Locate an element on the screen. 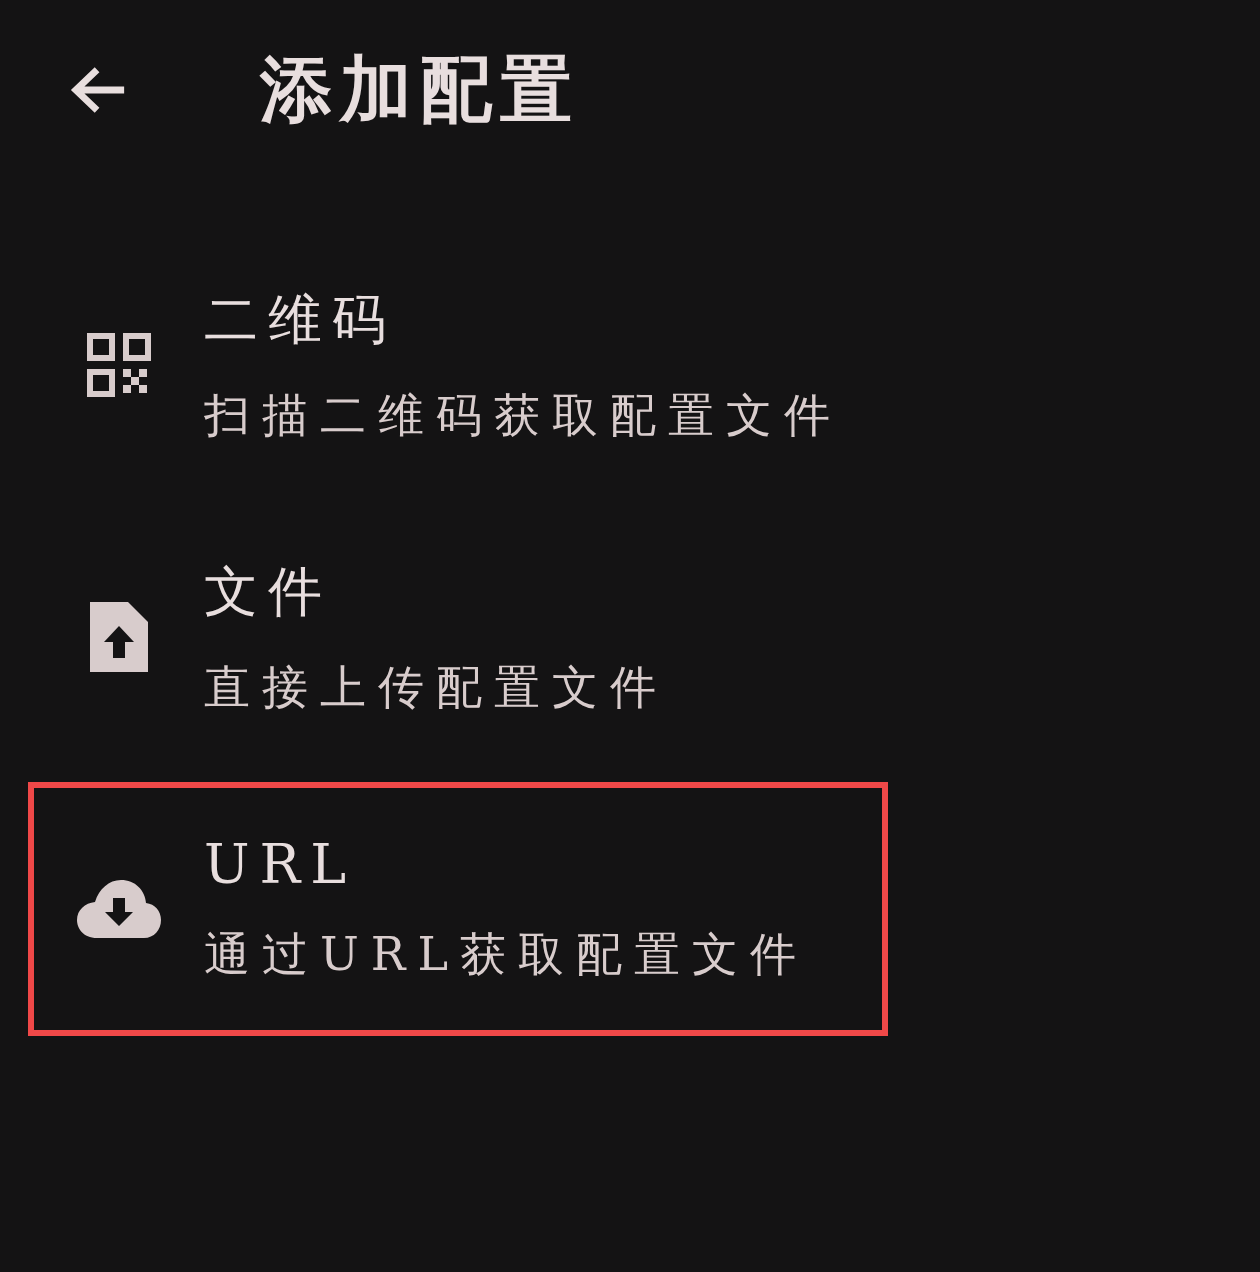 The image size is (1260, 1272). option-title: 二维码 is located at coordinates (300, 319).